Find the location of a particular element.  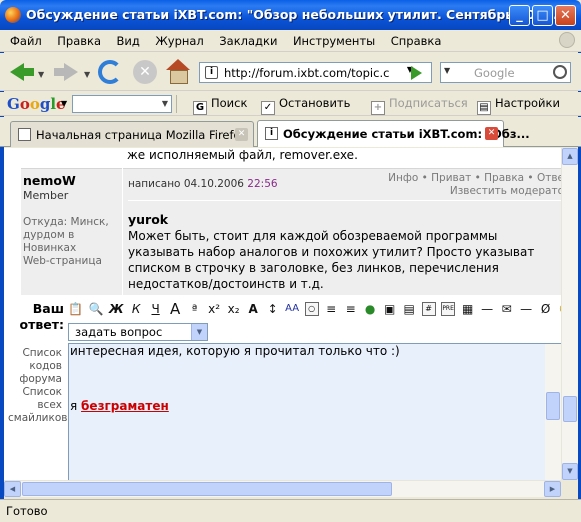

line-spacing-icon: ↕ is located at coordinates (273, 309).